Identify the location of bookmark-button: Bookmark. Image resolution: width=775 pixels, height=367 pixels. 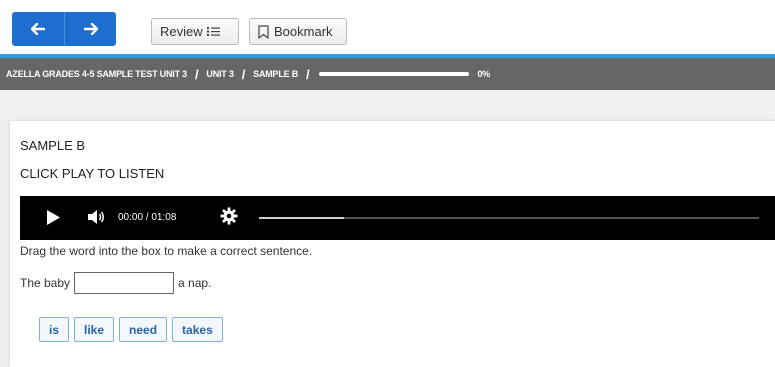
(298, 31).